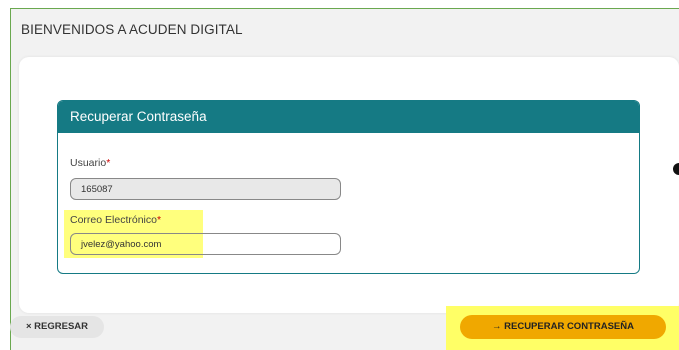 The height and width of the screenshot is (350, 679). What do you see at coordinates (108, 163) in the screenshot?
I see `usuario-required-mark: *` at bounding box center [108, 163].